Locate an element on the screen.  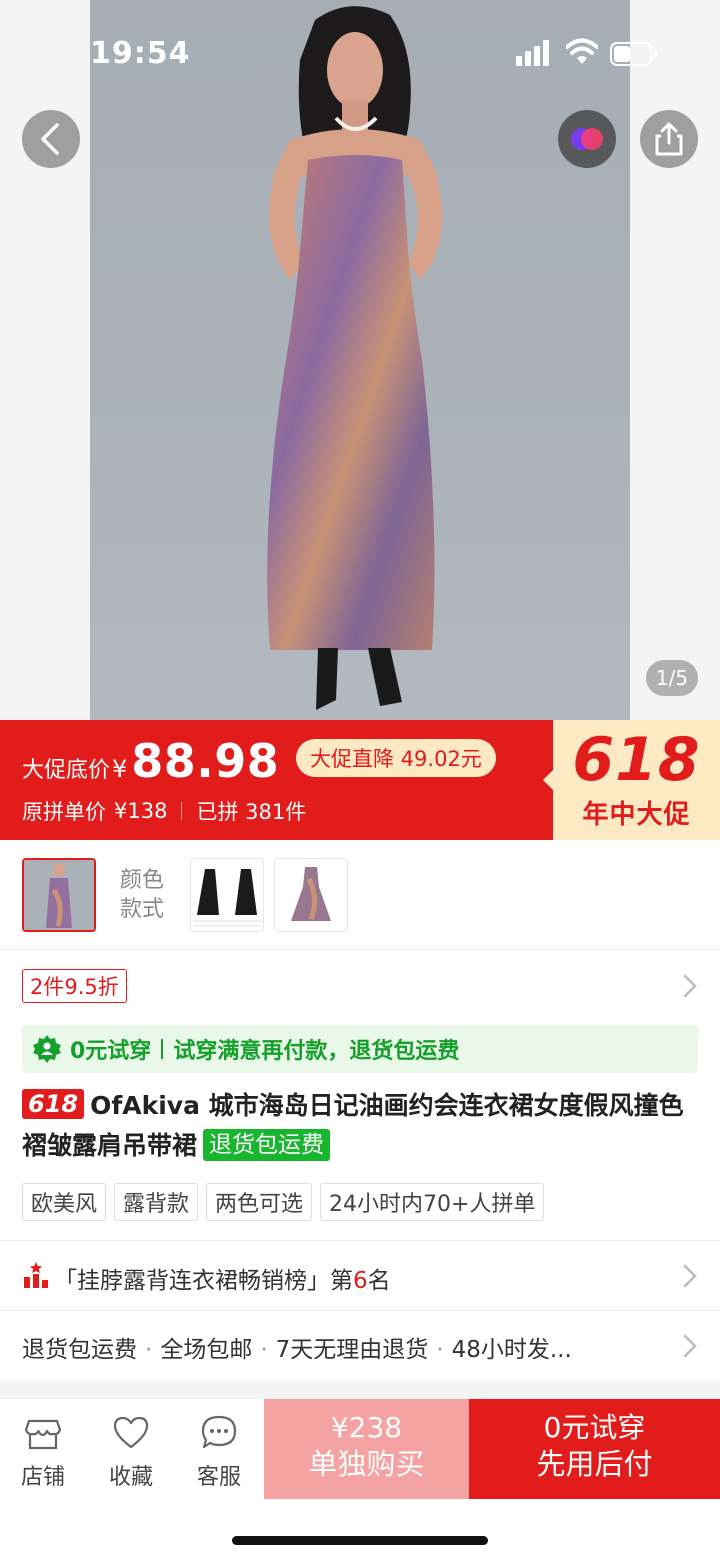
battery-icon is located at coordinates (633, 54).